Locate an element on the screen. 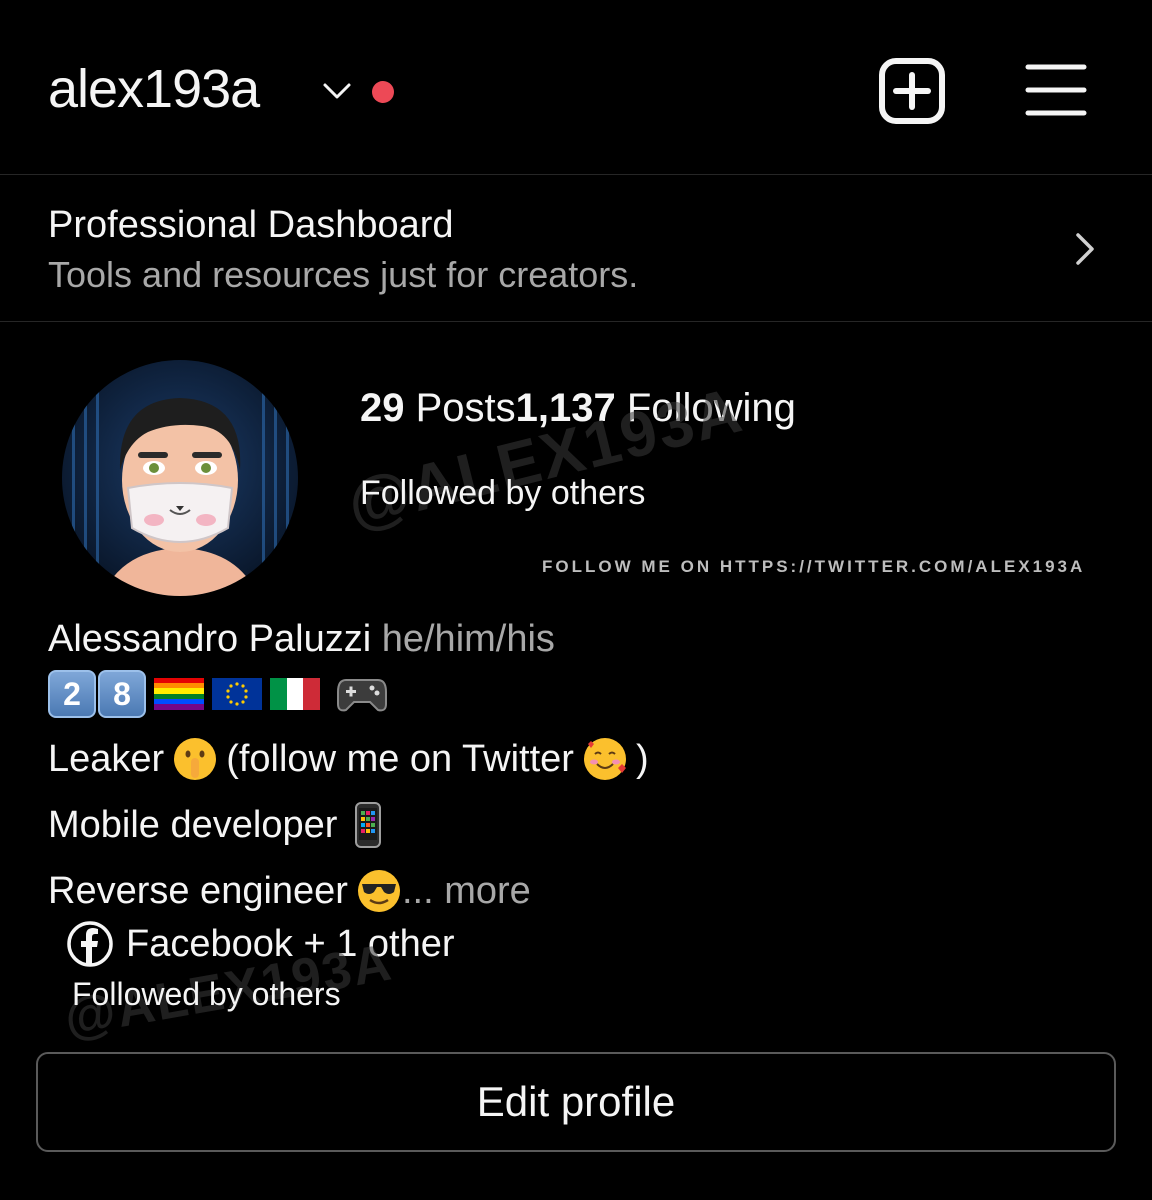 The image size is (1152, 1200). profile-avatar is located at coordinates (180, 478).